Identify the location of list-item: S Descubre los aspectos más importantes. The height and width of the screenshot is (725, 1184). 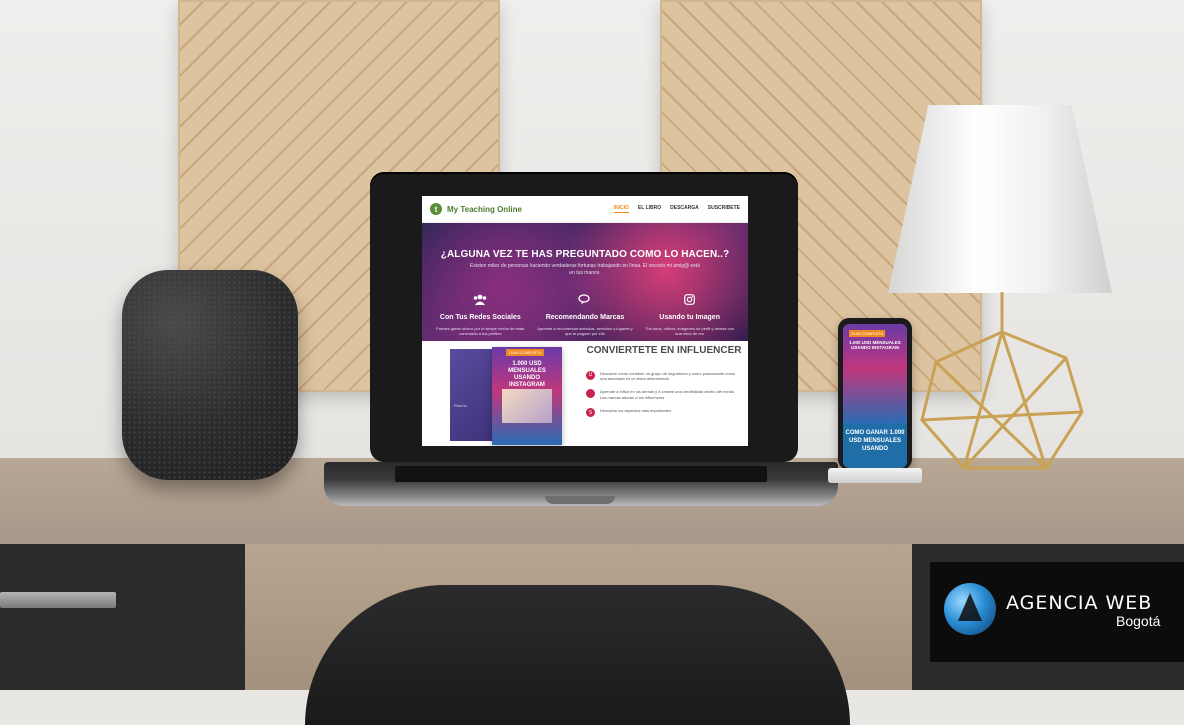
(664, 413).